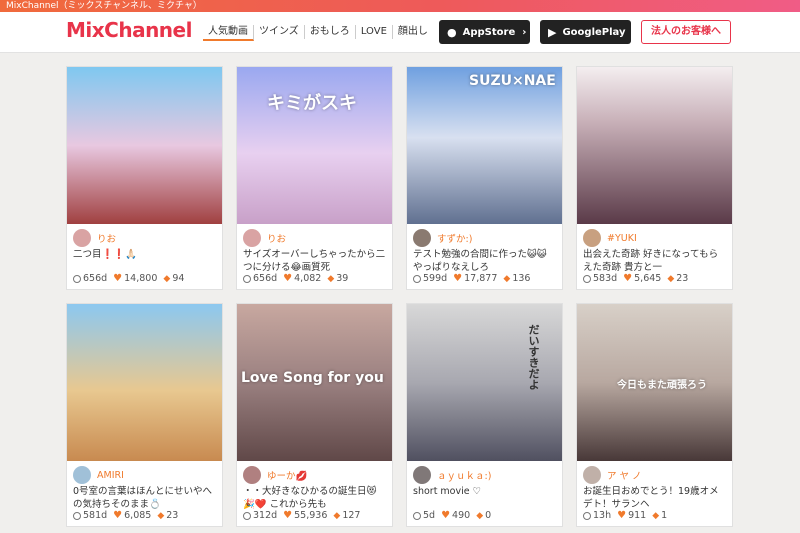  What do you see at coordinates (167, 515) in the screenshot?
I see `comments-stat: ◆ 23` at bounding box center [167, 515].